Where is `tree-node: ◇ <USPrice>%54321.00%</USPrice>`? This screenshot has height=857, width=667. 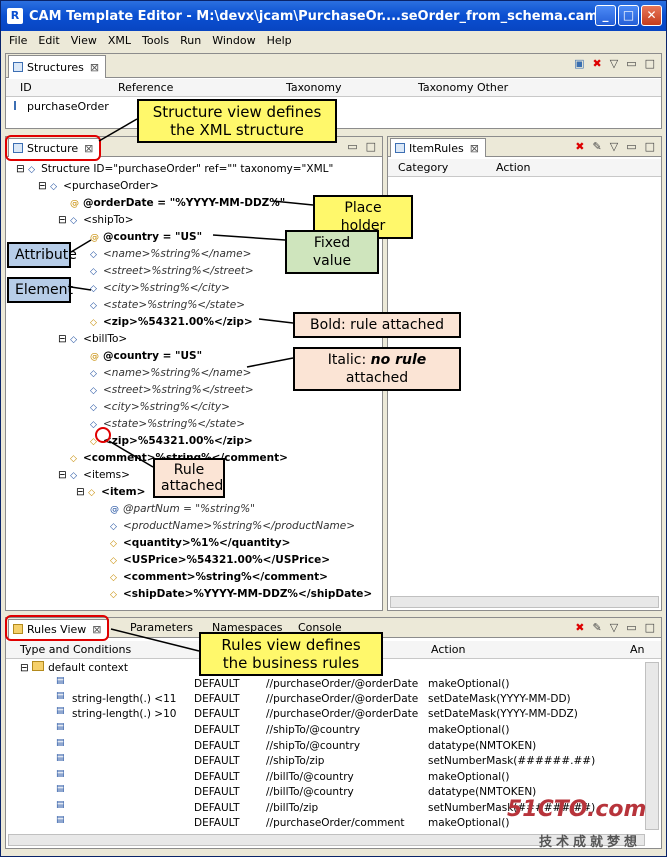 tree-node: ◇ <USPrice>%54321.00%</USPrice> is located at coordinates (220, 560).